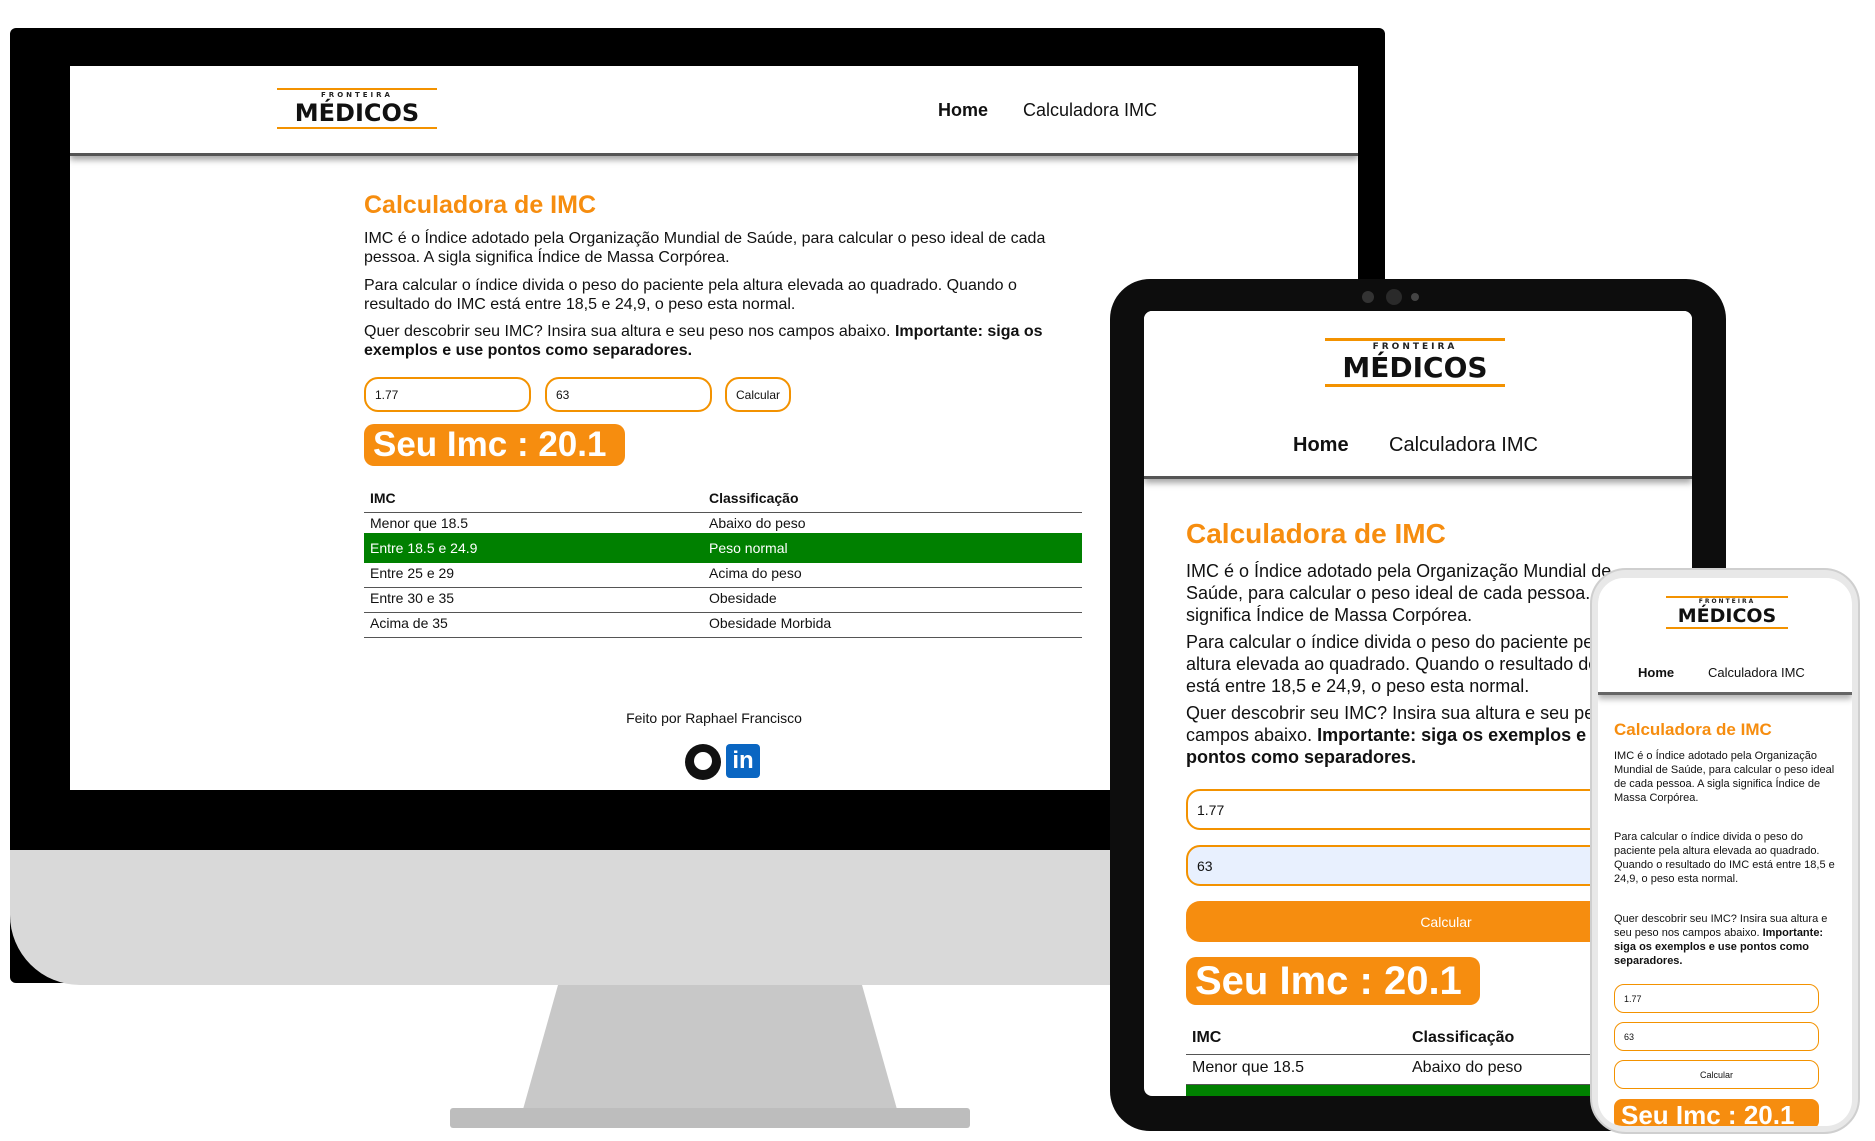  I want to click on desktop-monitor-stand, so click(710, 1052).